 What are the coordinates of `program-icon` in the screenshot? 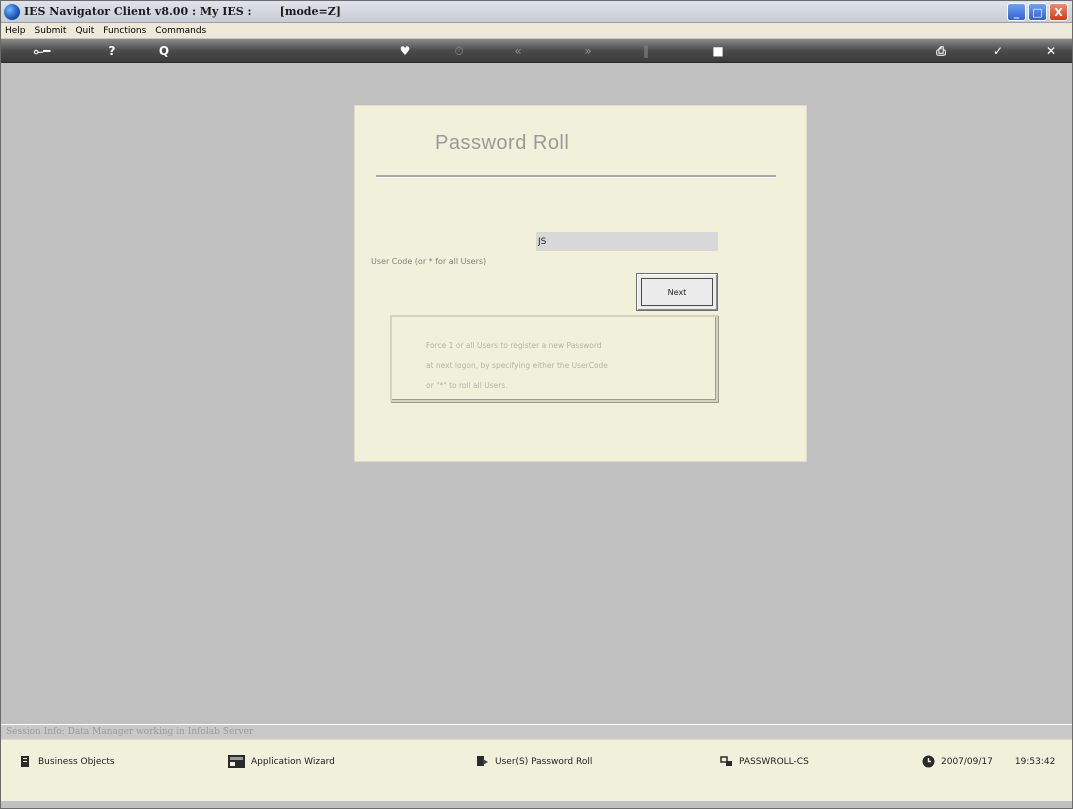 It's located at (726, 761).